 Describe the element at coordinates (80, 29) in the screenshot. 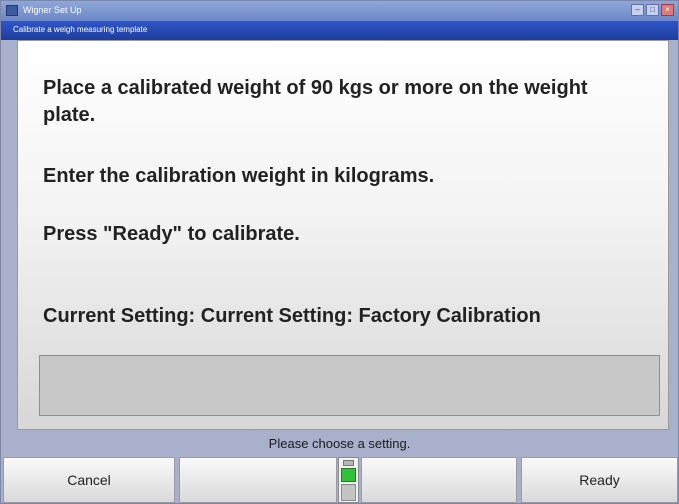

I see `subtitle-text: Calibrate a weigh measuring template` at that location.